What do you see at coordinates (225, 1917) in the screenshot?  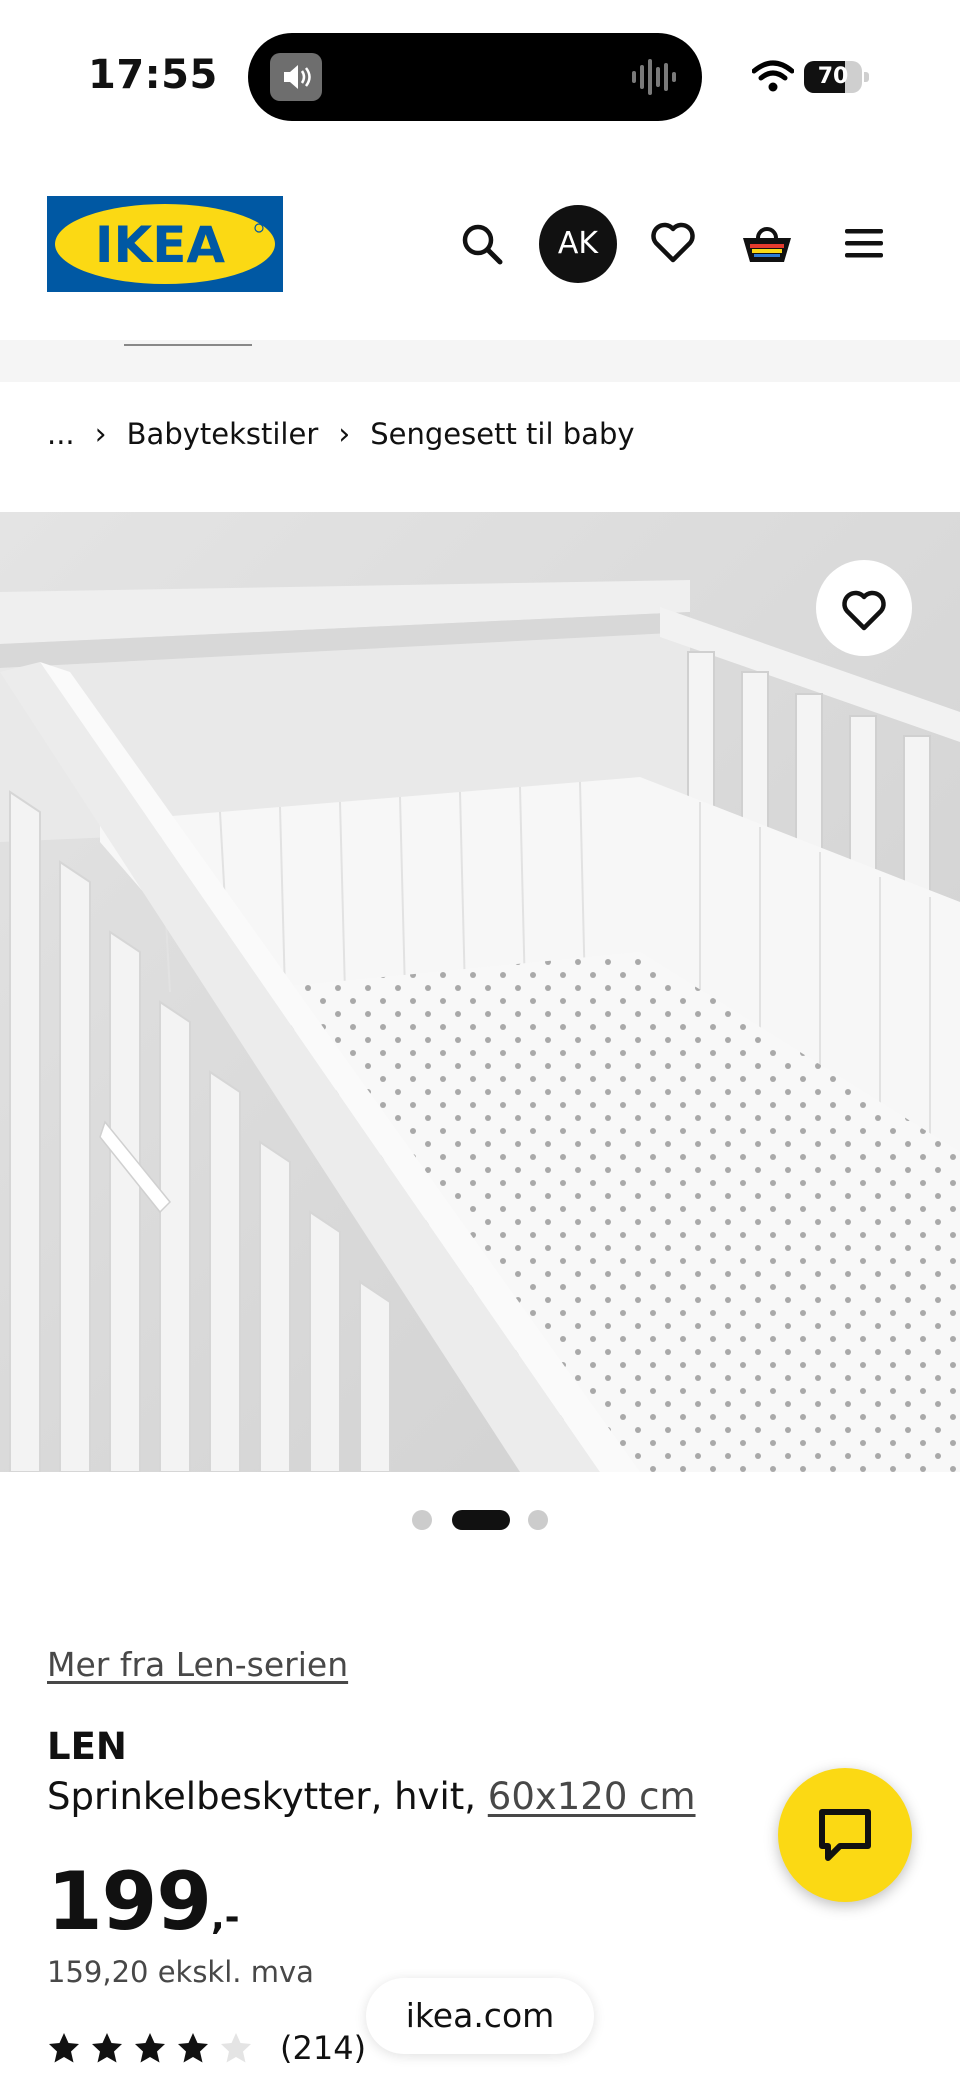 I see `price-decimal: ,-` at bounding box center [225, 1917].